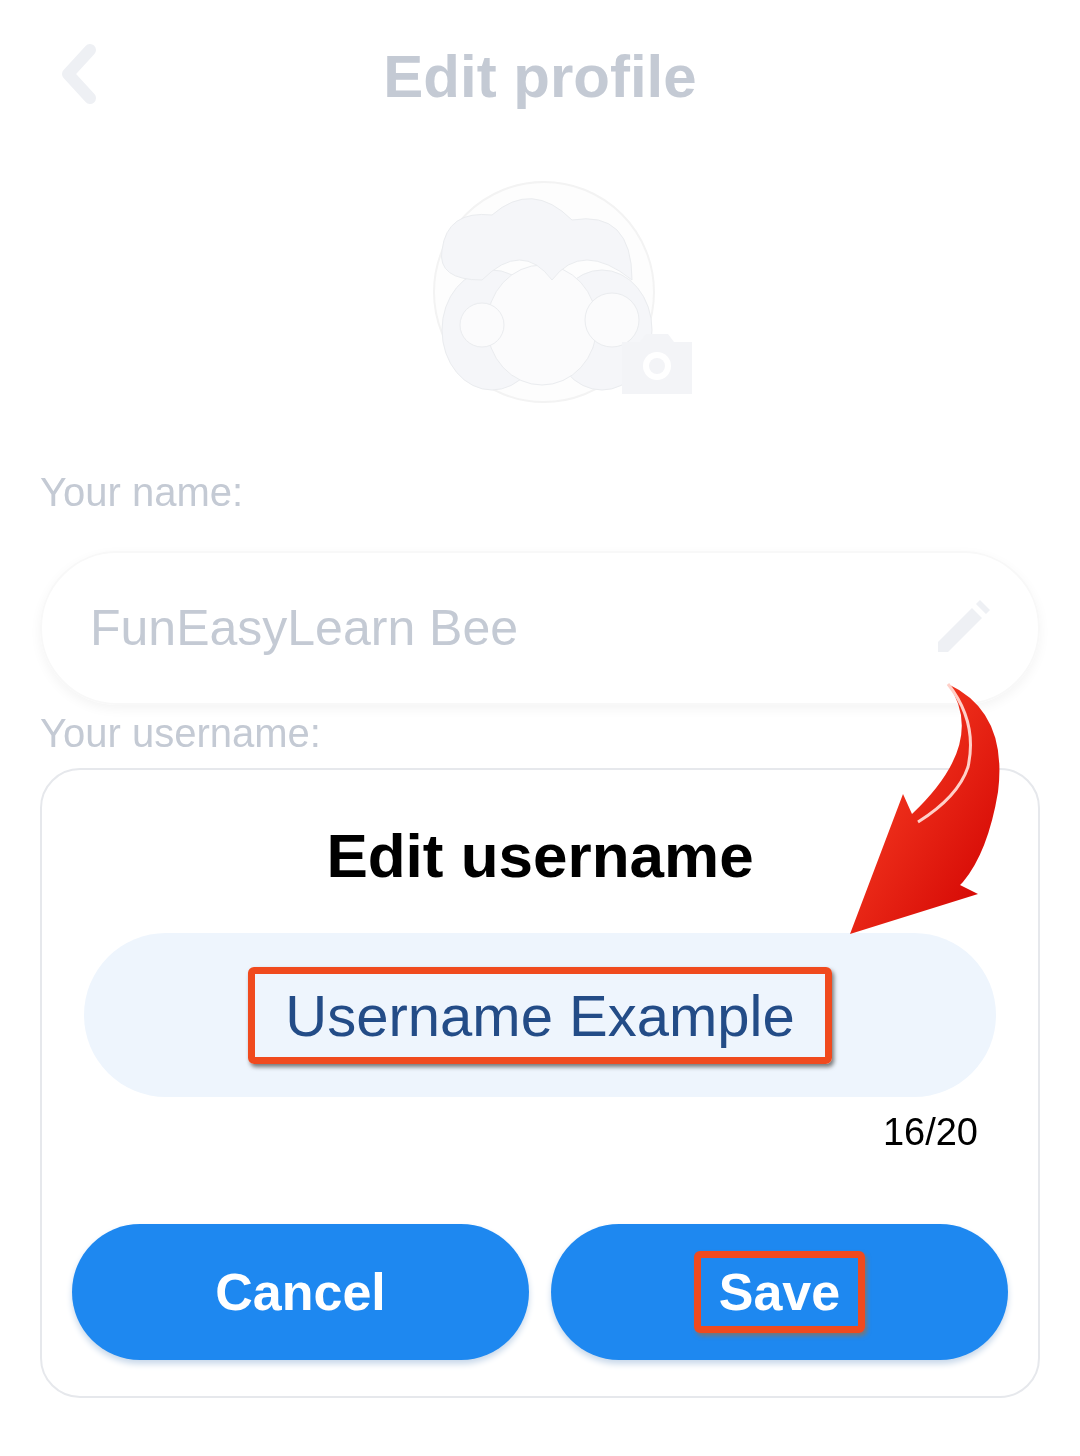 The width and height of the screenshot is (1080, 1456). I want to click on cancel-button: Cancel, so click(300, 1292).